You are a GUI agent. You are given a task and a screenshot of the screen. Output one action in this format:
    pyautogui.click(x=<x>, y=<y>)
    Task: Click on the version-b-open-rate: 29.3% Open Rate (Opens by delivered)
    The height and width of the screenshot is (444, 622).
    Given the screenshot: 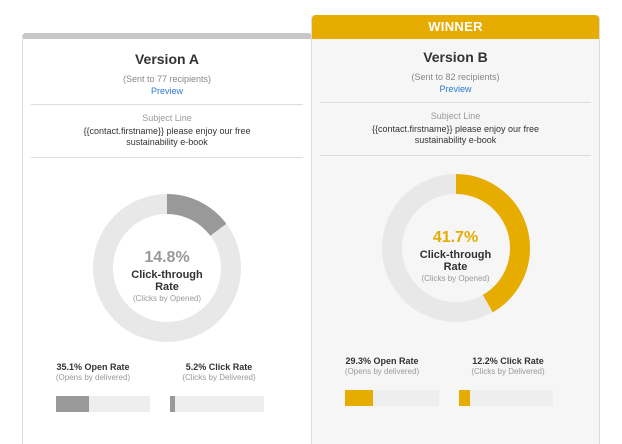 What is the action you would take?
    pyautogui.click(x=382, y=366)
    